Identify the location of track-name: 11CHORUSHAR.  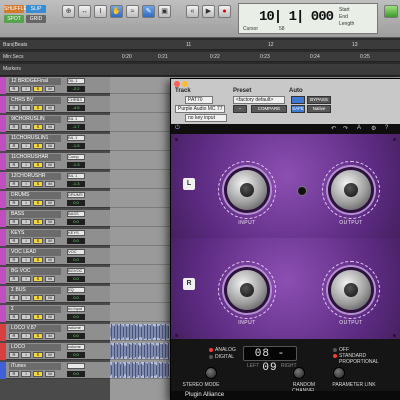
(35, 157).